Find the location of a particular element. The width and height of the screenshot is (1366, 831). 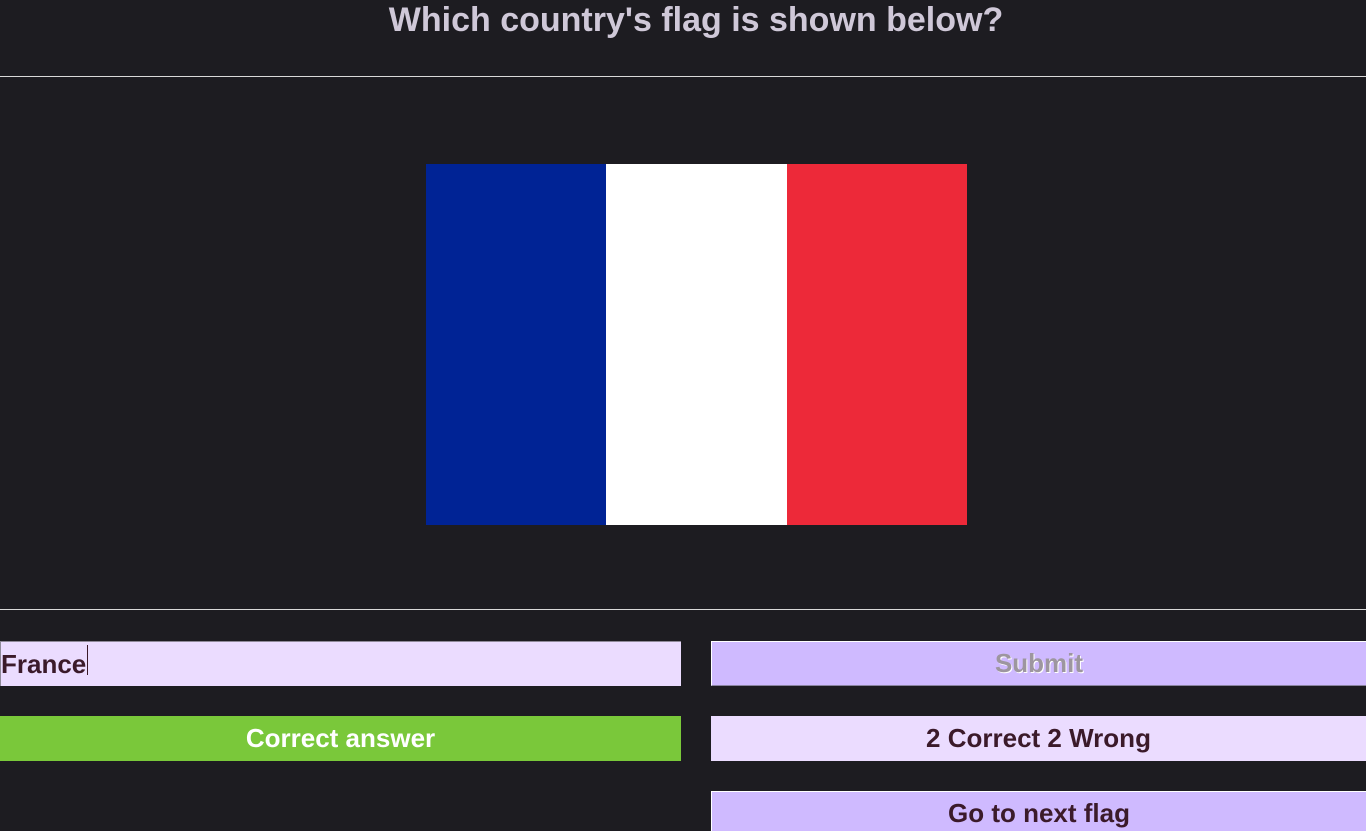

bottom-divider is located at coordinates (683, 609).